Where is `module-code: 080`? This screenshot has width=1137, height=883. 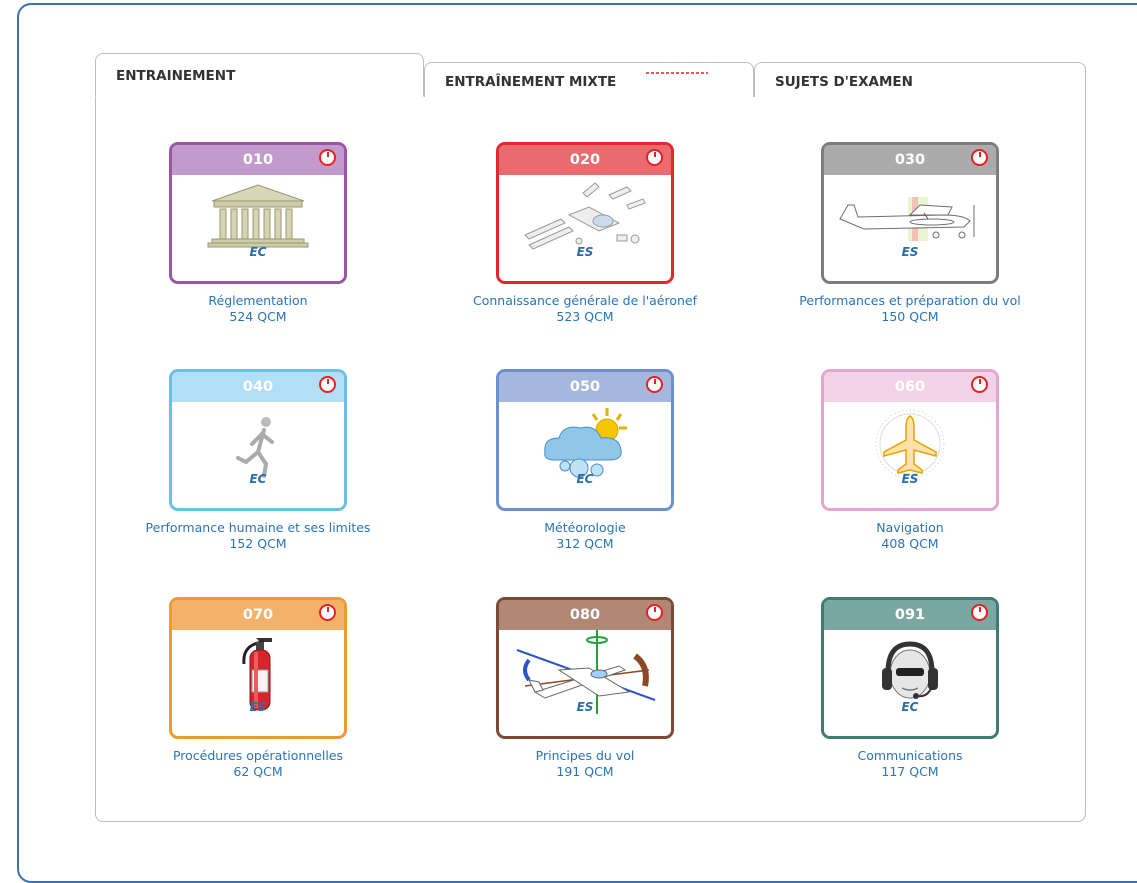
module-code: 080 is located at coordinates (585, 615).